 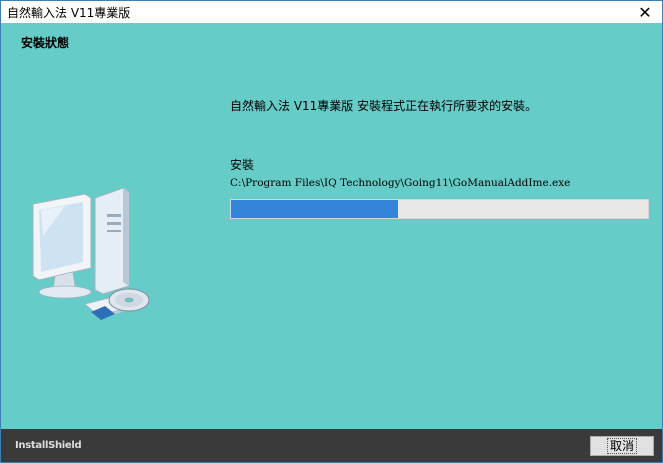 I want to click on install-status-message: 自然輸入法 V11專業版 安裝程式正在執行所要求的安裝。, so click(x=384, y=106).